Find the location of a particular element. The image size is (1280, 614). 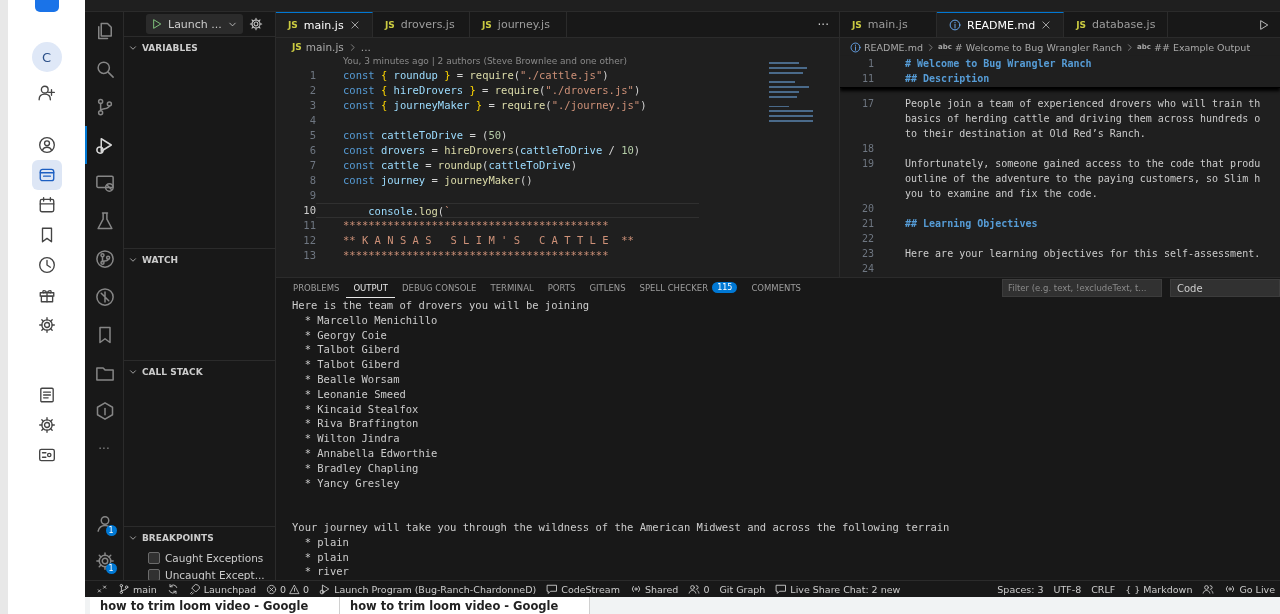

status-item: Shared is located at coordinates (654, 589).